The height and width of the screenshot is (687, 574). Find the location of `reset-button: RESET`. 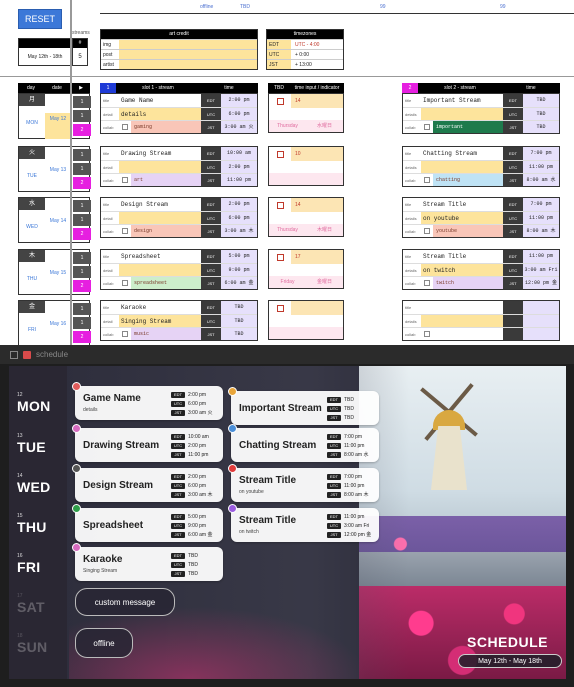

reset-button: RESET is located at coordinates (40, 19).